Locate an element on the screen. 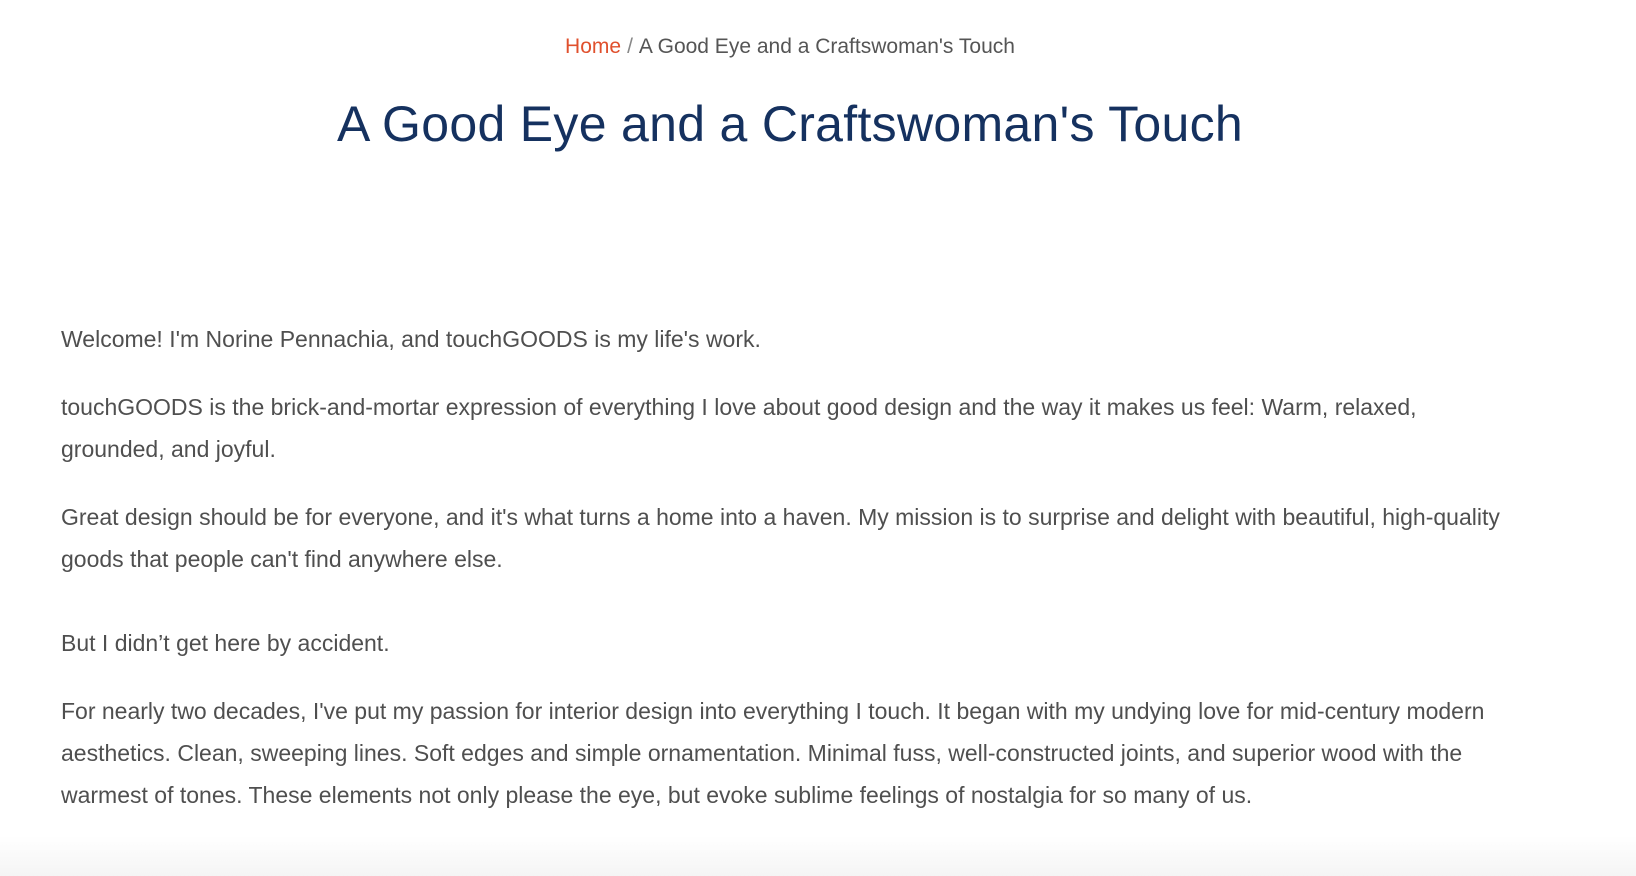 The width and height of the screenshot is (1636, 876). bottom-fade is located at coordinates (818, 856).